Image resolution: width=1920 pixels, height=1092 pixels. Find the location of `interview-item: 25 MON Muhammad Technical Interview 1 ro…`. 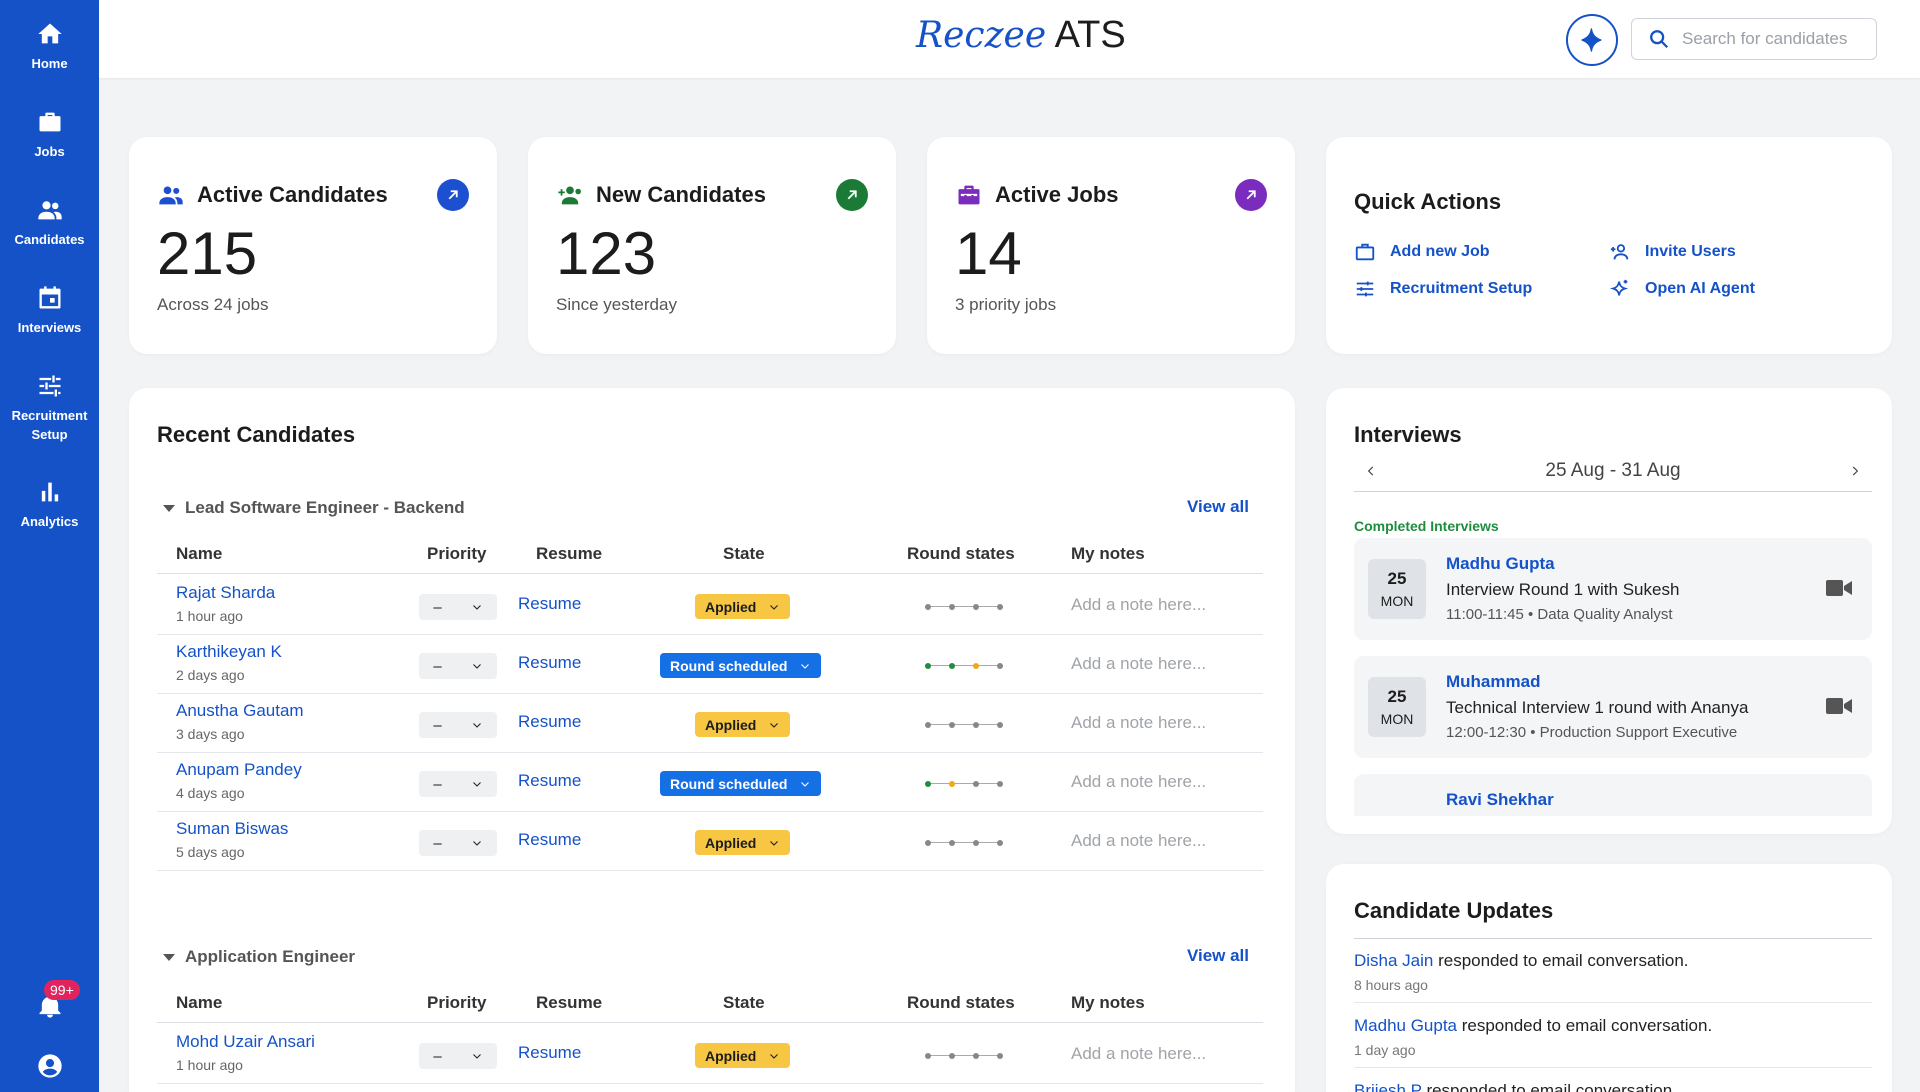

interview-item: 25 MON Muhammad Technical Interview 1 ro… is located at coordinates (1613, 707).